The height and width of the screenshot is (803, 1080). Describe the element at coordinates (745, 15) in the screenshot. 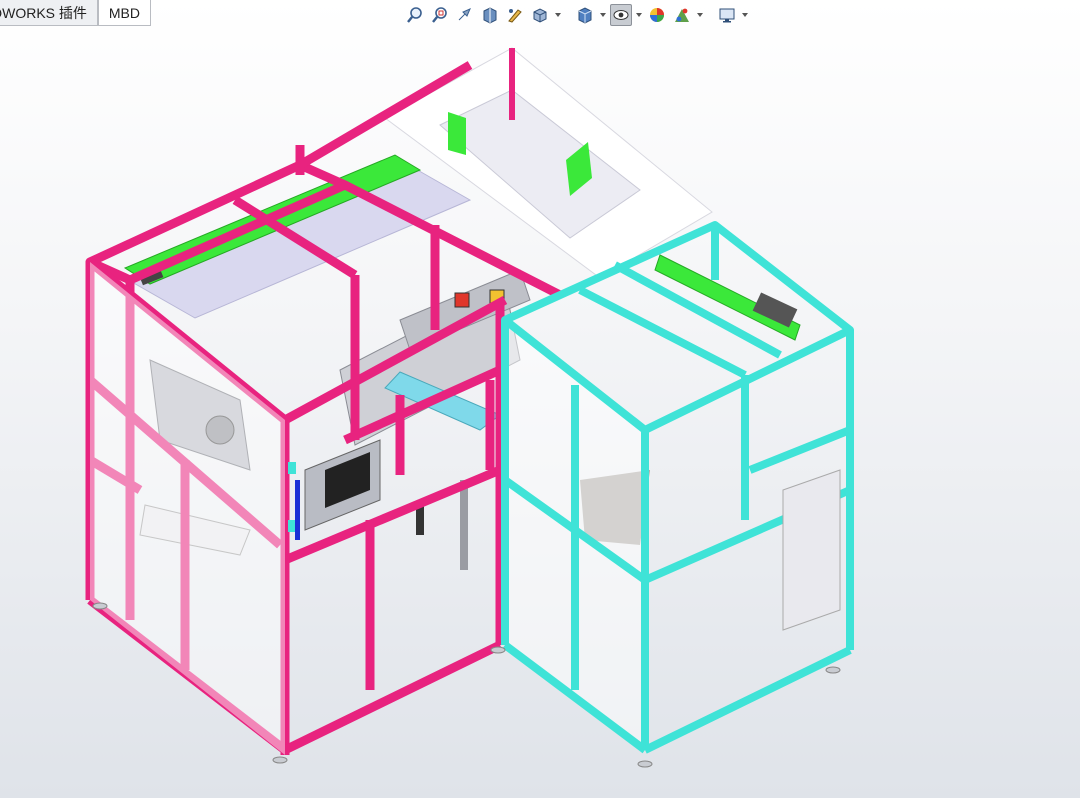

I see `view-settings-dropdown` at that location.